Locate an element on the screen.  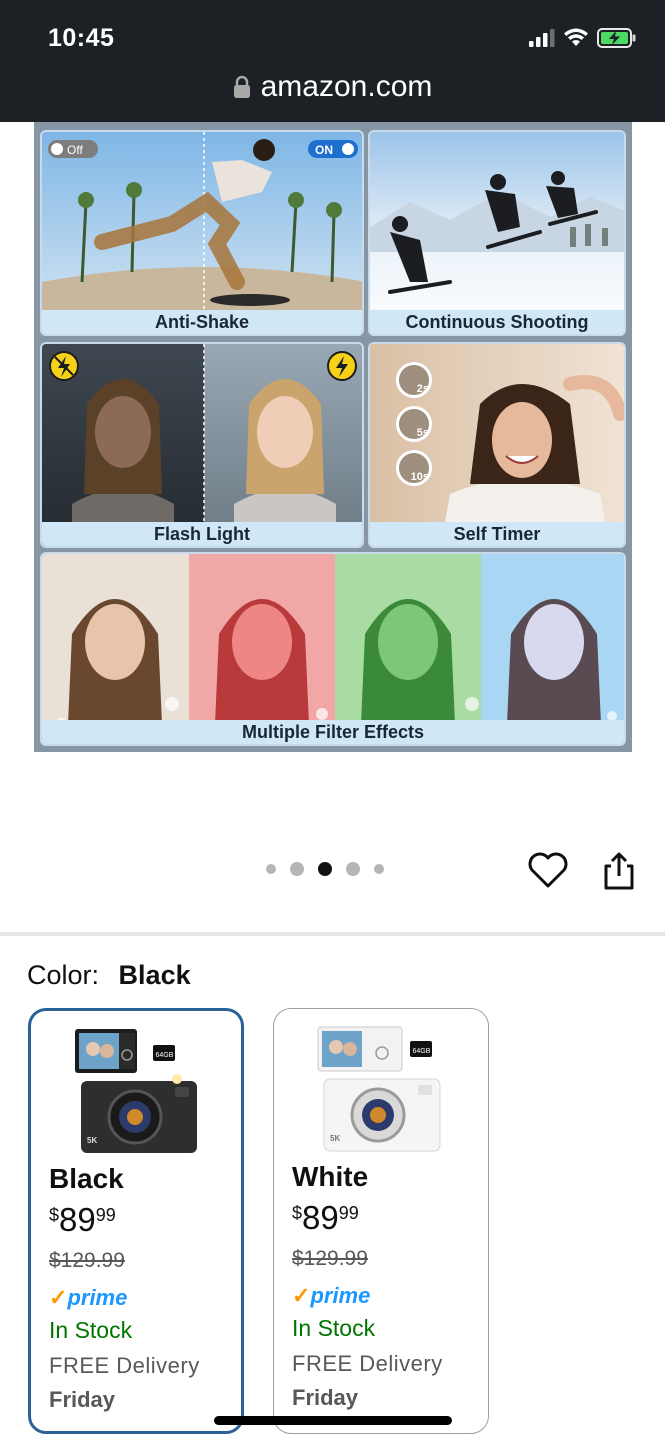
feature-tile-continuous-shooting: Continuous Shooting is located at coordinates (497, 233).